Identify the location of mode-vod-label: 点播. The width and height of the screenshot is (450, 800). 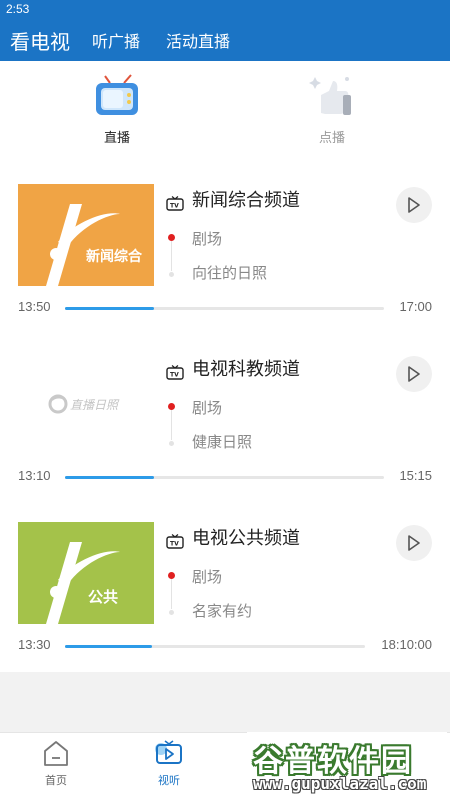
(331, 138).